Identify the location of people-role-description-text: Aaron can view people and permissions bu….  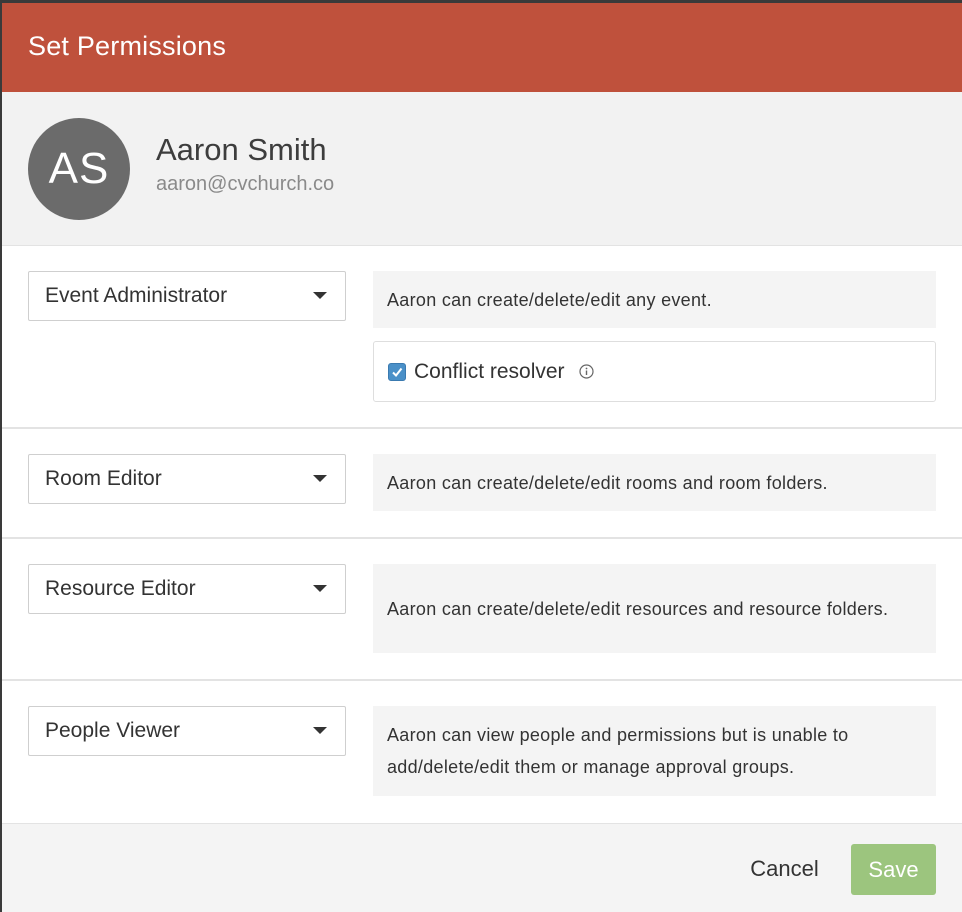
(618, 751).